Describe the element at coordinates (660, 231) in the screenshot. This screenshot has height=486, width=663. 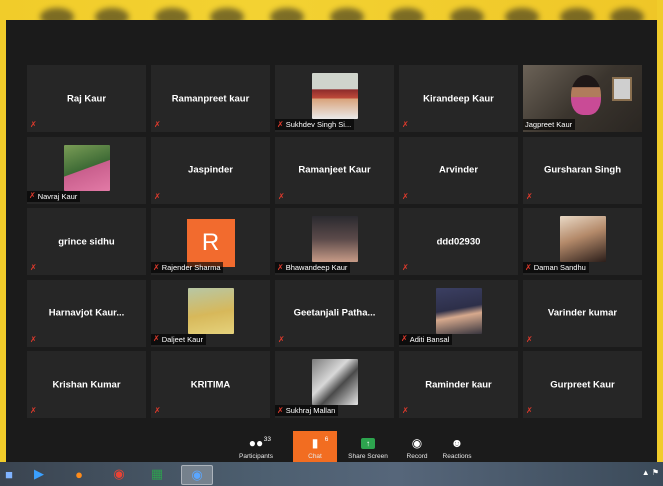
I see `window-frame-right` at that location.